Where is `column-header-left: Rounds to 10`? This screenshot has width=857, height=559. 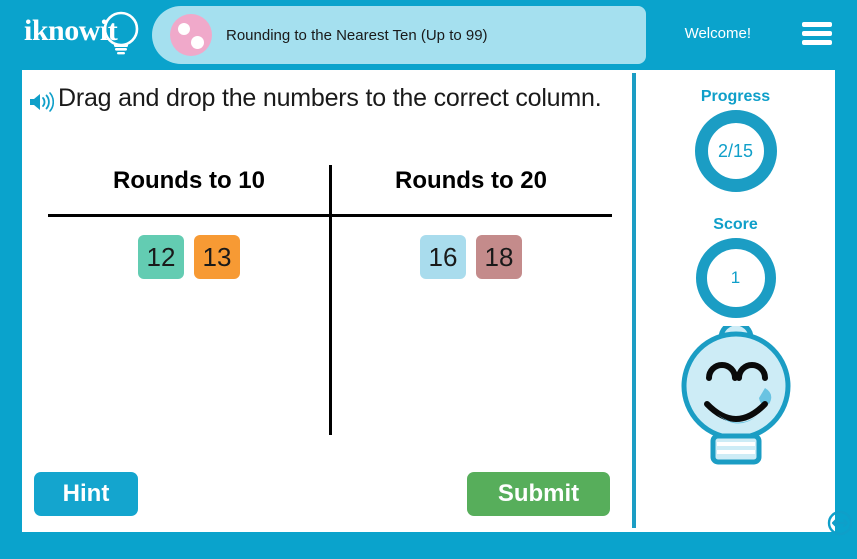 column-header-left: Rounds to 10 is located at coordinates (188, 180).